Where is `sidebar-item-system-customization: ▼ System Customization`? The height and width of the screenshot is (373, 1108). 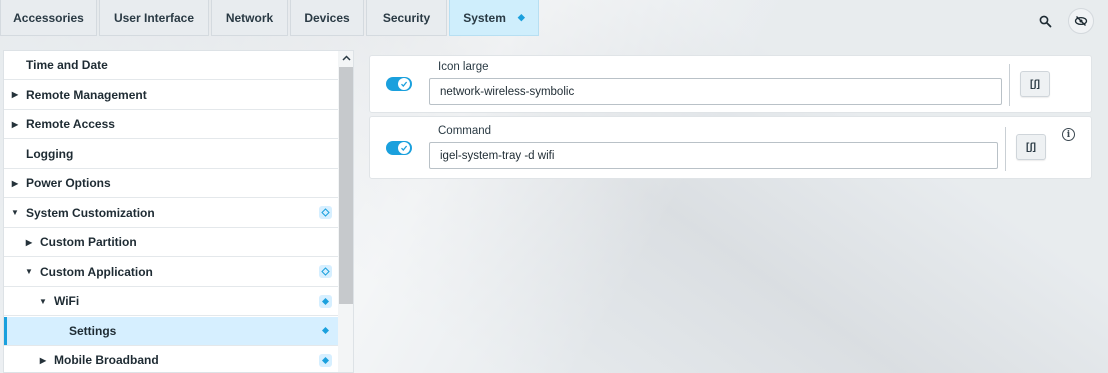 sidebar-item-system-customization: ▼ System Customization is located at coordinates (171, 213).